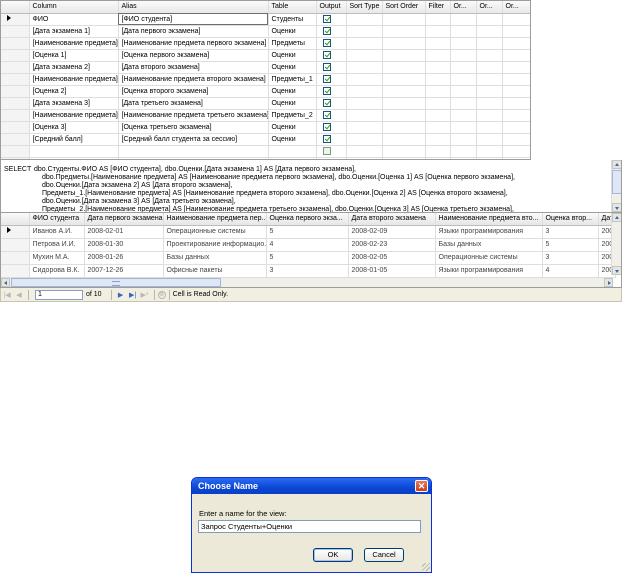 Image resolution: width=622 pixels, height=575 pixels. I want to click on dialog-title-bar: Choose Name ✕, so click(311, 486).